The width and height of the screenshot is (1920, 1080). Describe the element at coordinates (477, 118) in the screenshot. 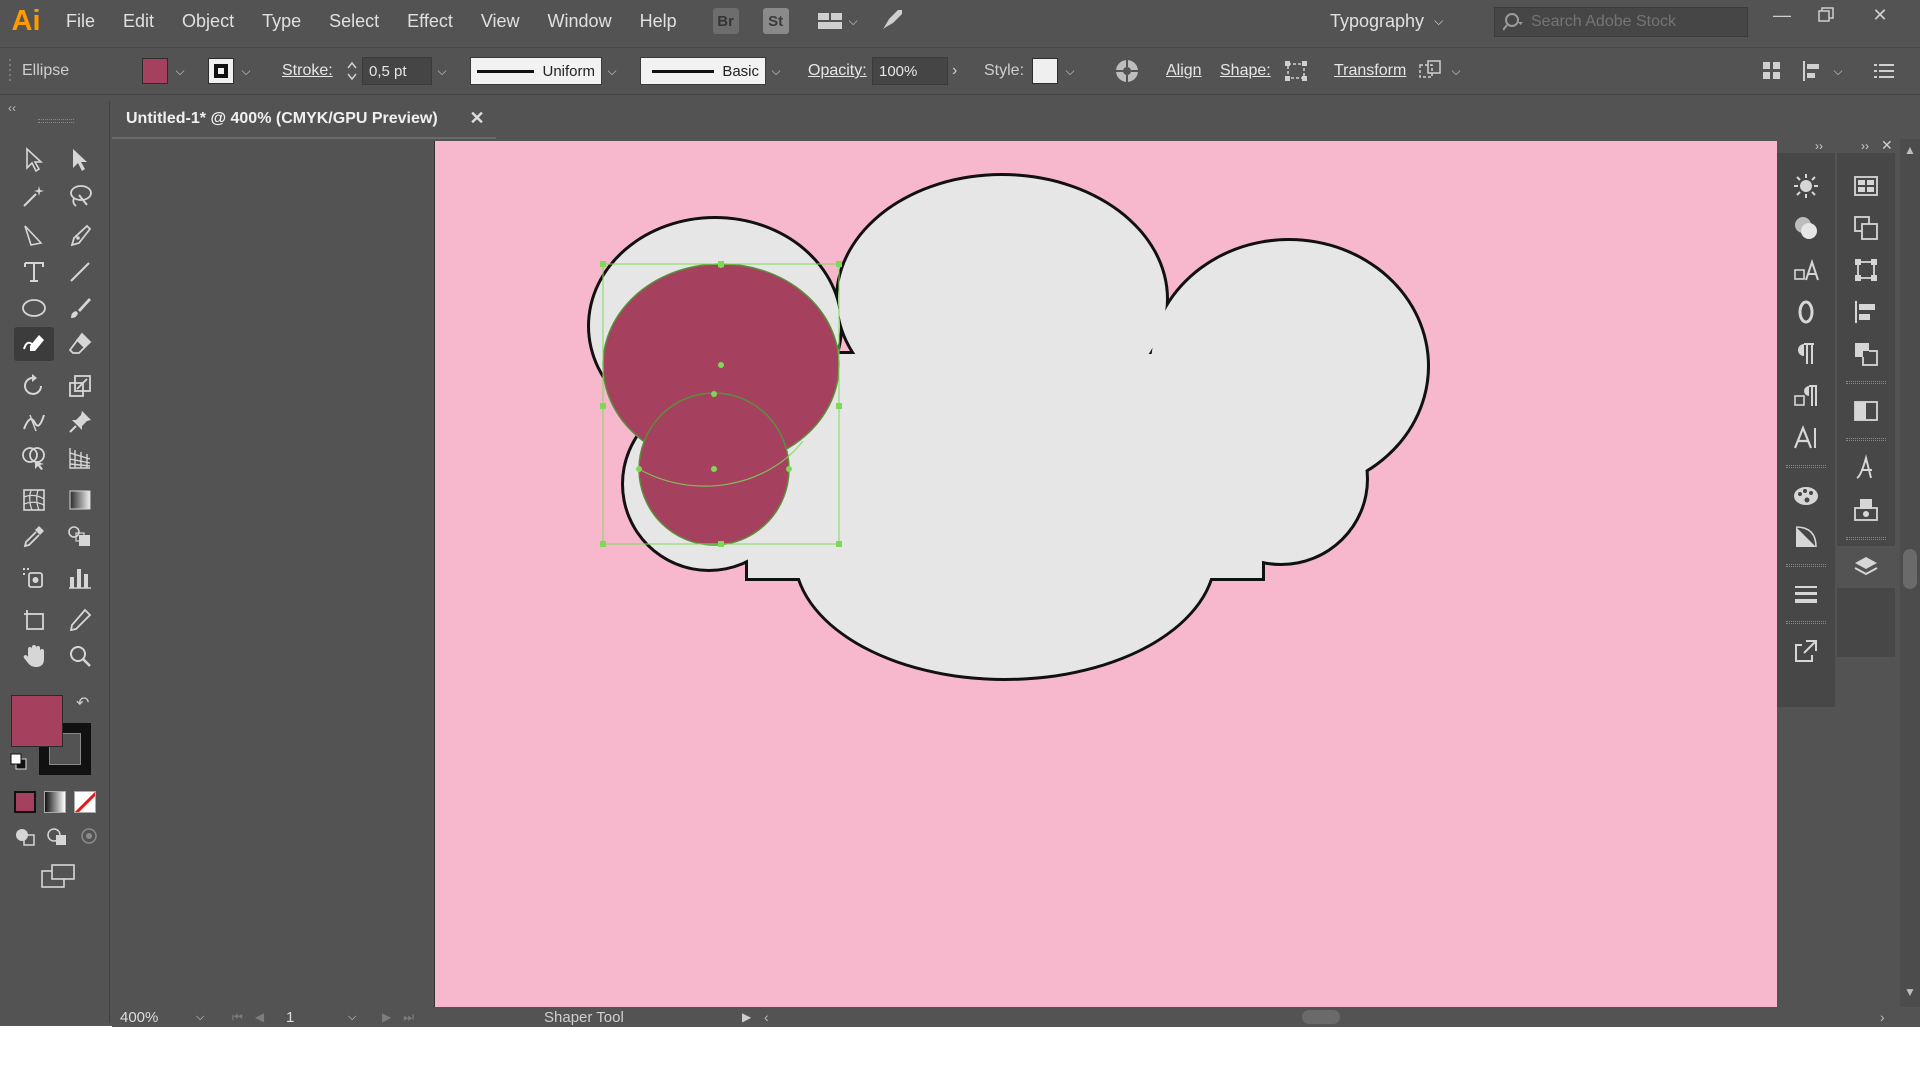

I see `close-tab-button: ✕` at that location.